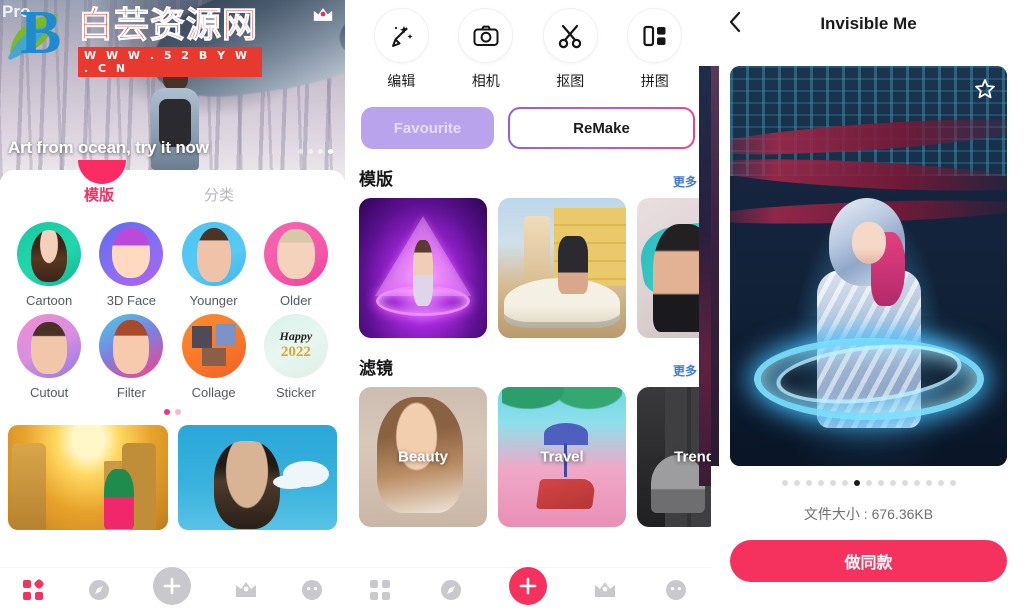 The image size is (1026, 611). What do you see at coordinates (49, 300) in the screenshot?
I see `category-label: Cartoon` at bounding box center [49, 300].